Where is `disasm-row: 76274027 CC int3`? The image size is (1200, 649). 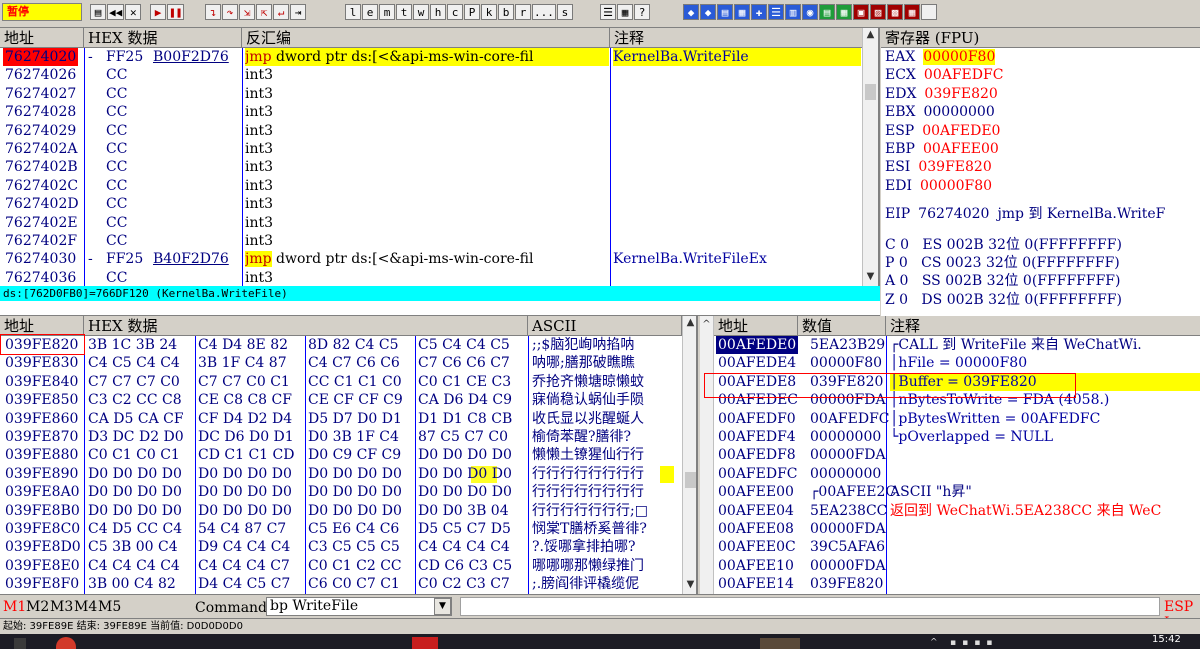 disasm-row: 76274027 CC int3 is located at coordinates (431, 94).